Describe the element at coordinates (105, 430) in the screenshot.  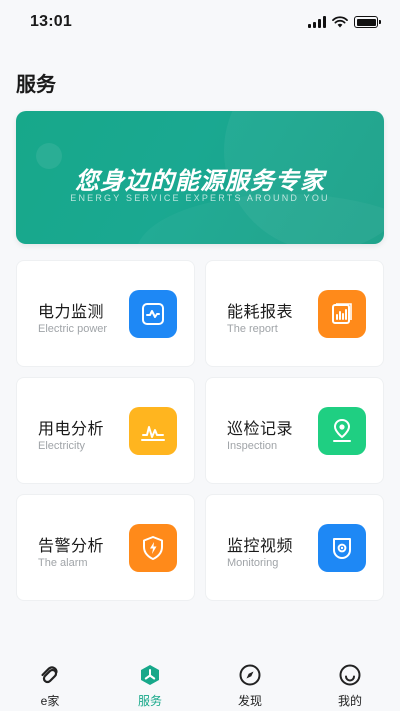
I see `service-card-electricity: 用电分析 Electricity` at that location.